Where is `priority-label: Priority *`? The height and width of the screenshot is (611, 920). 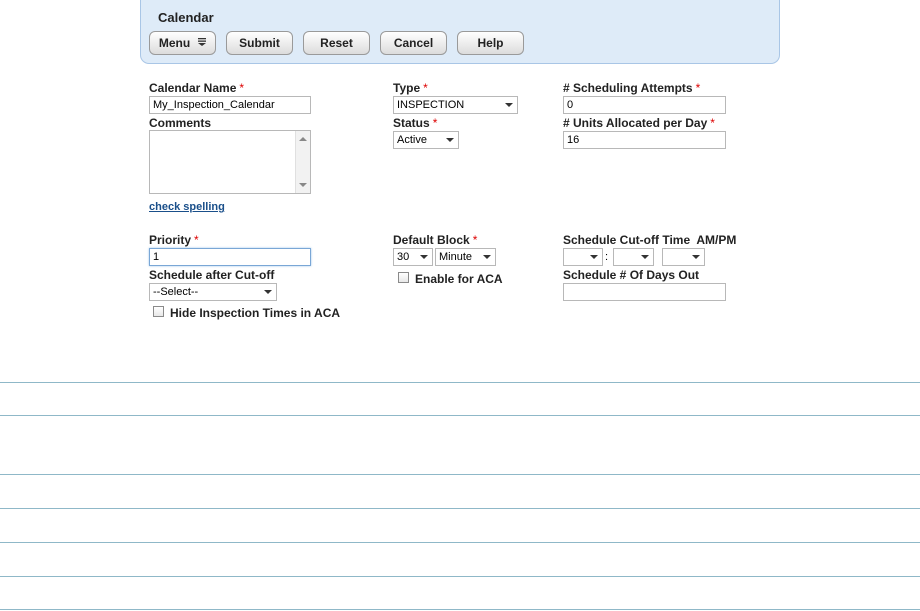
priority-label: Priority * is located at coordinates (174, 240).